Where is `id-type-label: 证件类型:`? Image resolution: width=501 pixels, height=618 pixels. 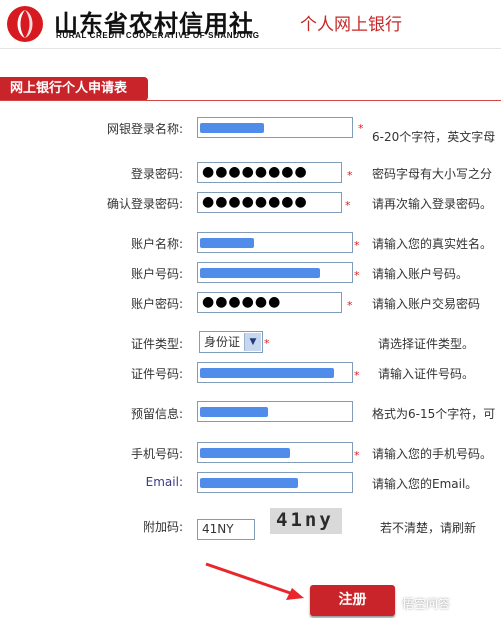 id-type-label: 证件类型: is located at coordinates (156, 344).